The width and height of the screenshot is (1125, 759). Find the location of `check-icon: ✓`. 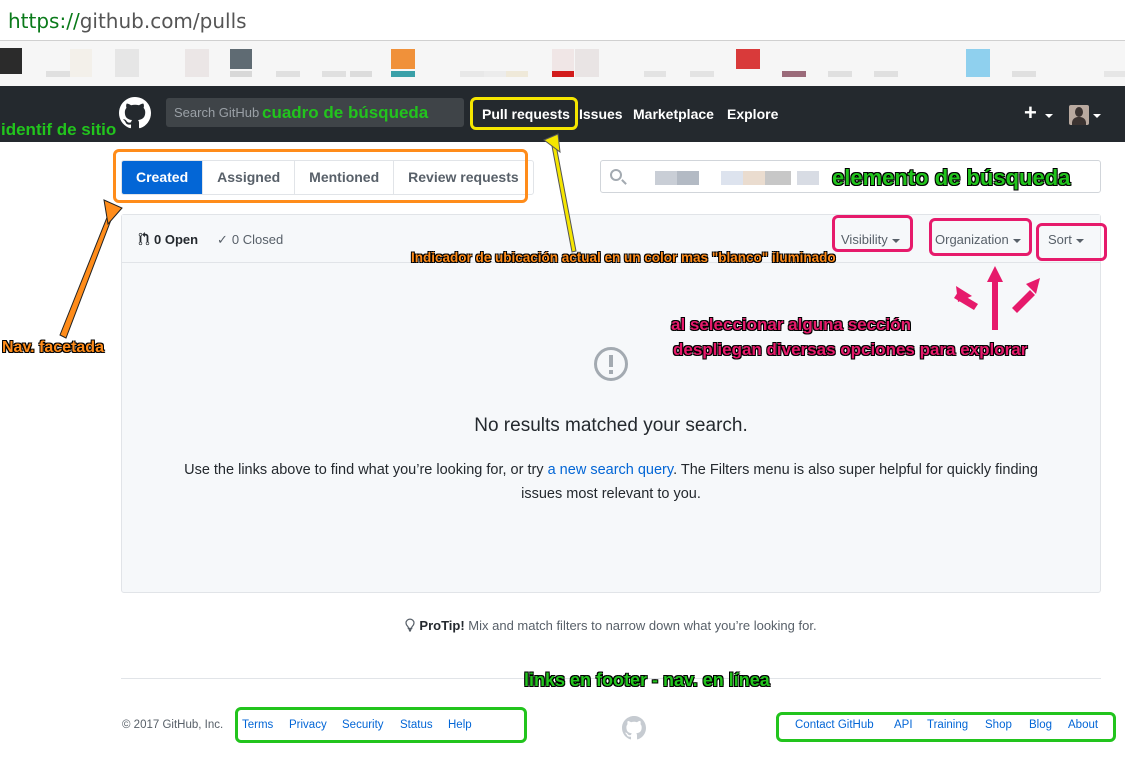

check-icon: ✓ is located at coordinates (222, 239).